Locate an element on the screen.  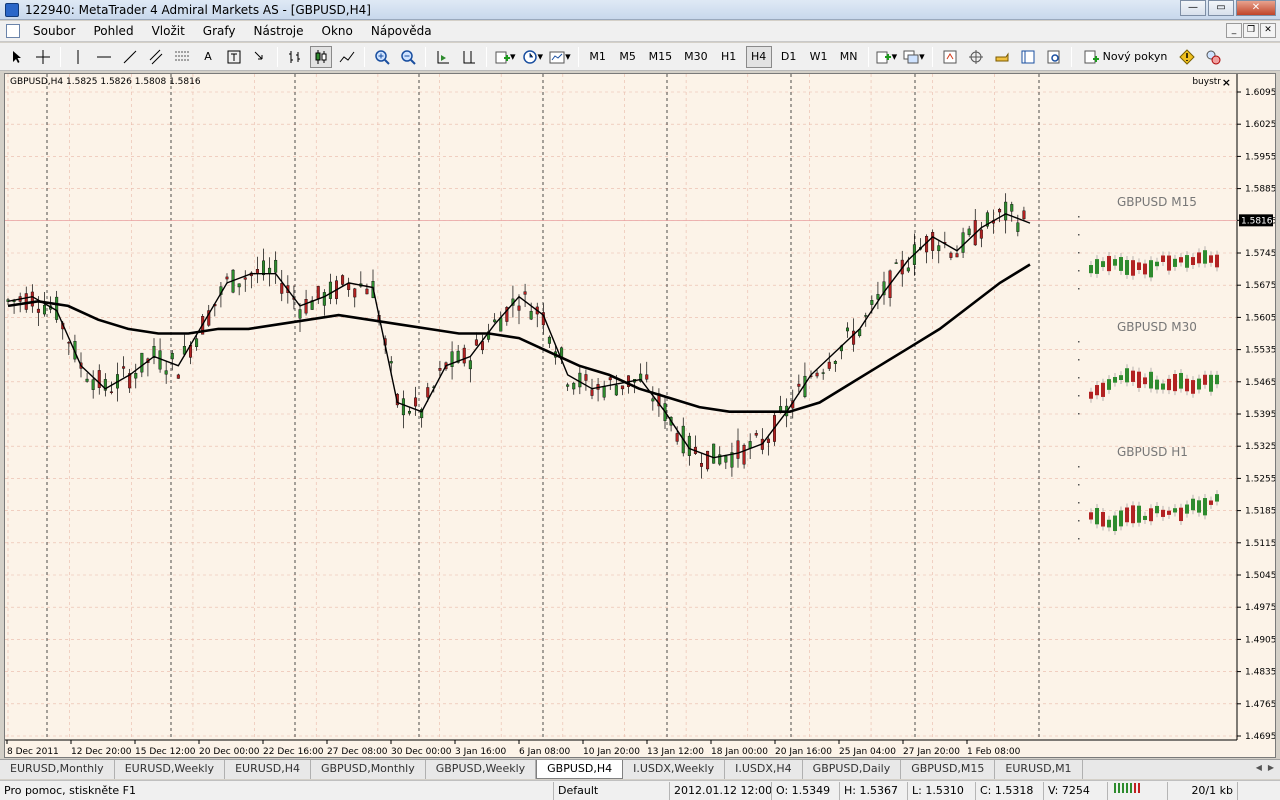
child-close-button: ✕ is located at coordinates (1268, 30).